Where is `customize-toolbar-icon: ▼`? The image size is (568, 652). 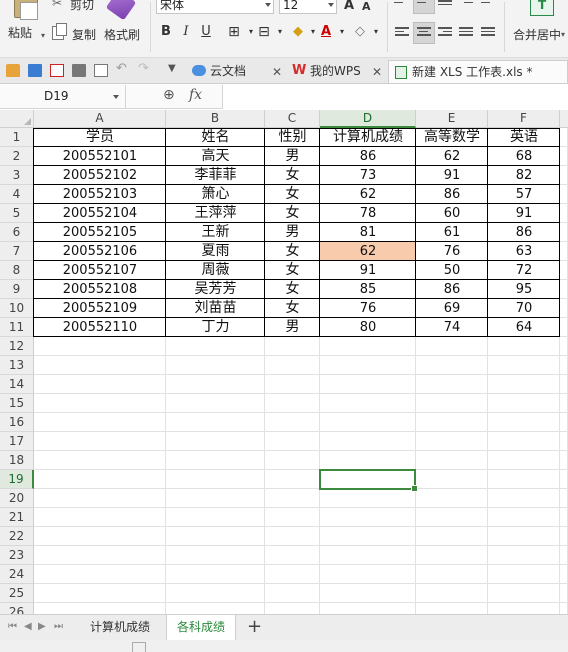 customize-toolbar-icon: ▼ is located at coordinates (175, 69).